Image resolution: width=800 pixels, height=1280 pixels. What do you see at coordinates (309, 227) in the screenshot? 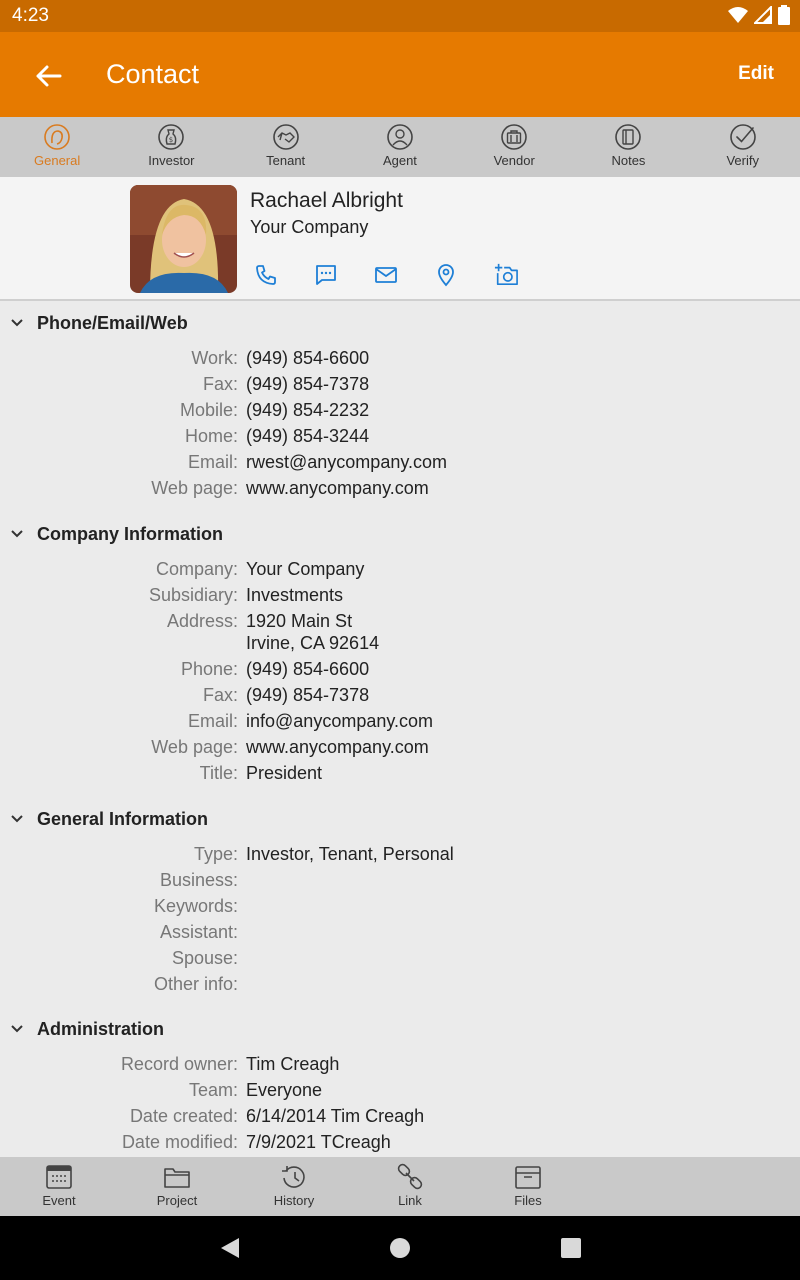
I see `contact-company: Your Company` at bounding box center [309, 227].